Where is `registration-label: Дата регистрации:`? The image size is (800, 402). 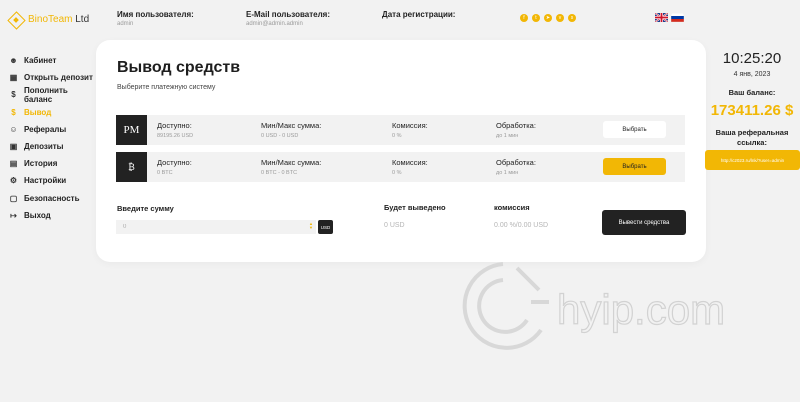
registration-label: Дата регистрации: is located at coordinates (419, 14).